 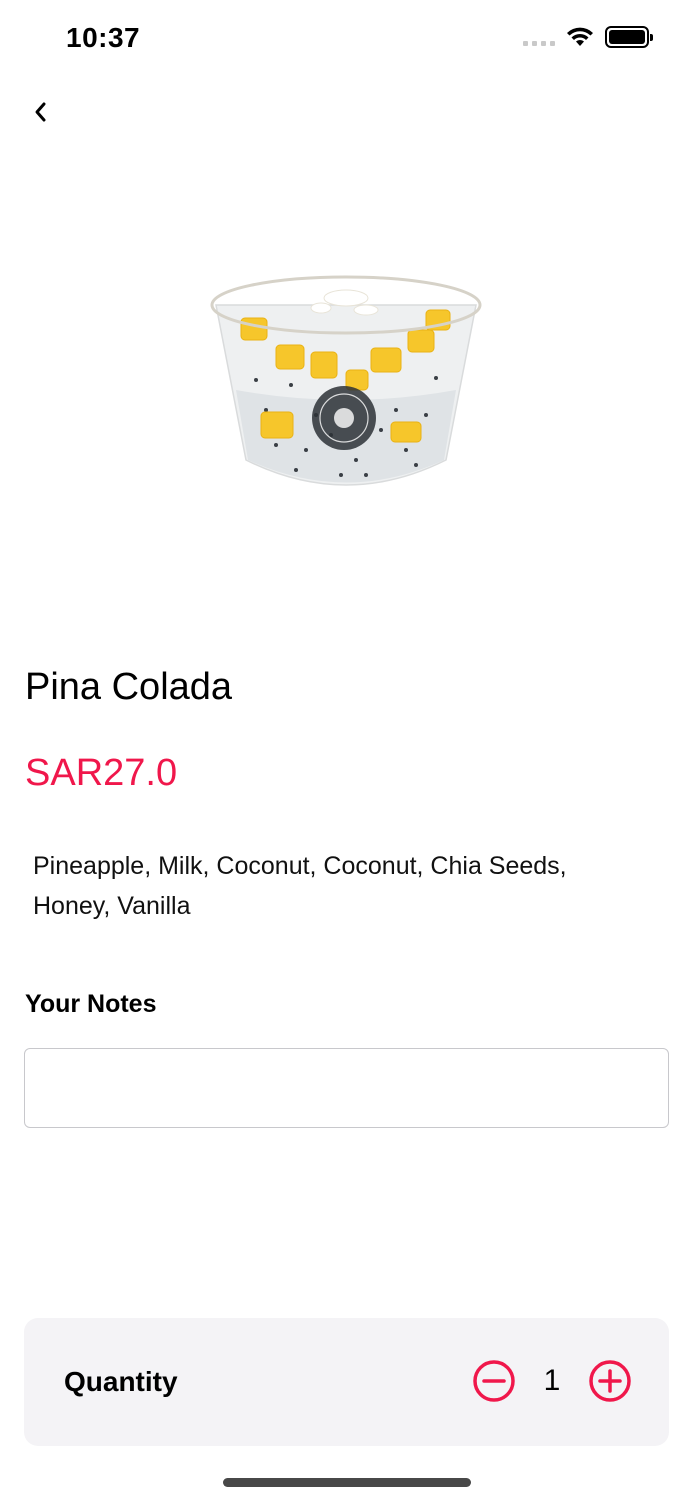 I want to click on status-icons, so click(x=588, y=37).